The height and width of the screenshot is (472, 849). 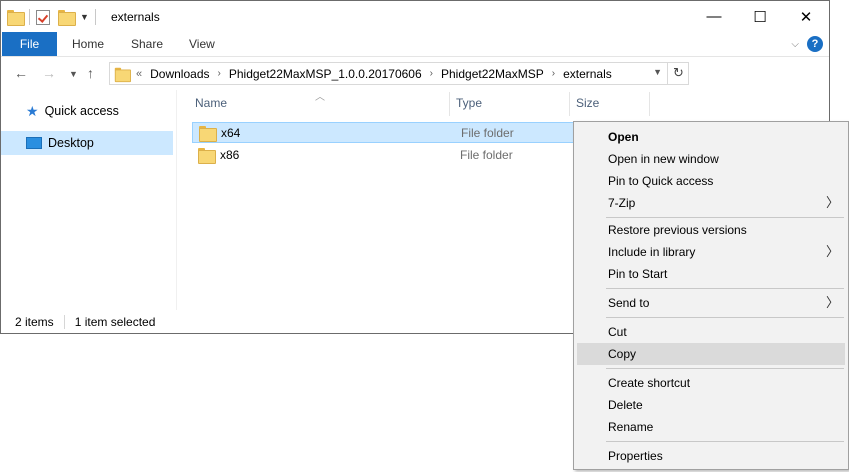 What do you see at coordinates (711, 252) in the screenshot?
I see `menu-item-include-in-library: Include in library 〉` at bounding box center [711, 252].